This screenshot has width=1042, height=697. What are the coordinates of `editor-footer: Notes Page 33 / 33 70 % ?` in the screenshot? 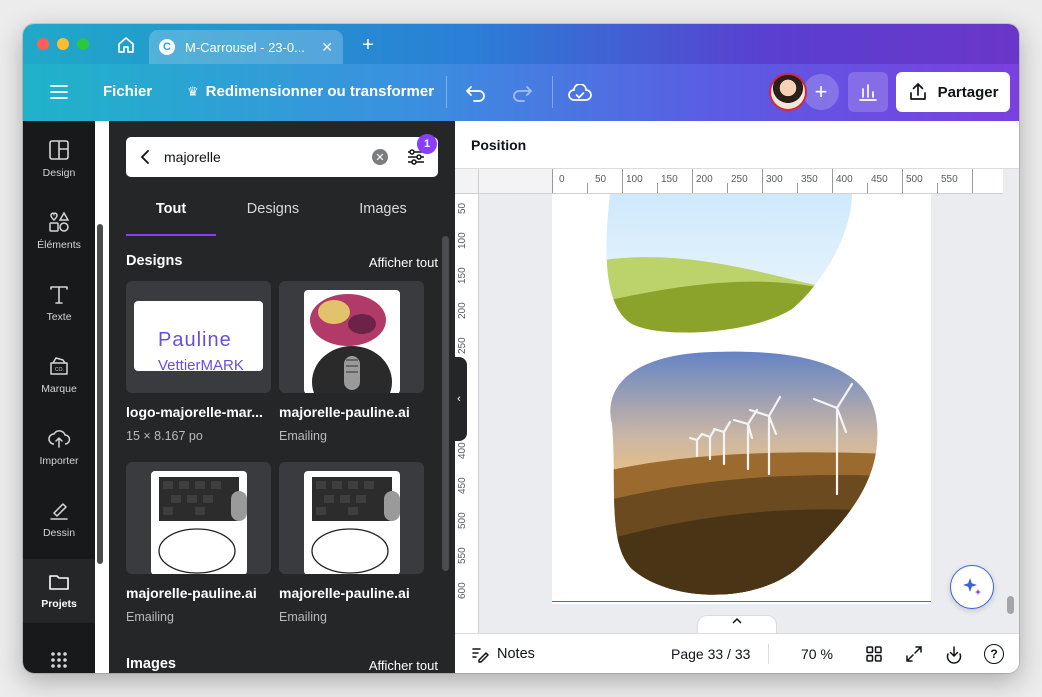 It's located at (737, 653).